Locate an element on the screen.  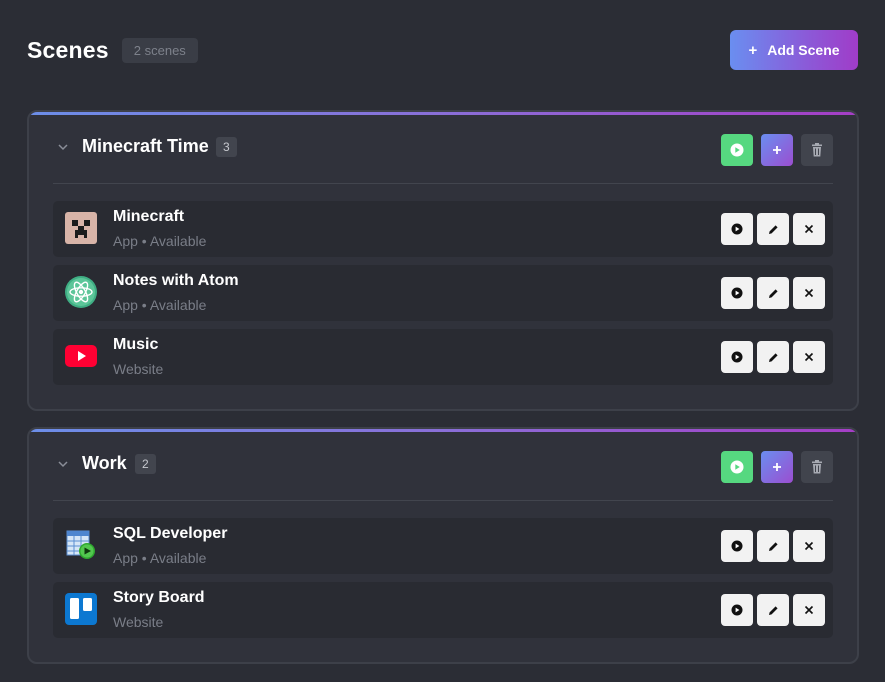
scene-item: Story Board Website is located at coordinates (443, 610).